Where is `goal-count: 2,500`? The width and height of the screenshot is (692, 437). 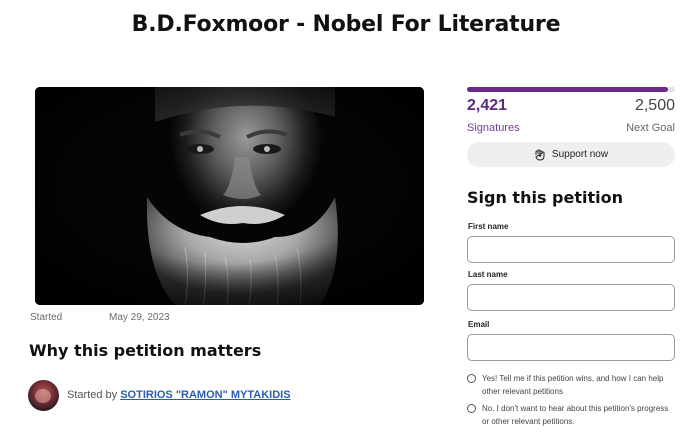 goal-count: 2,500 is located at coordinates (654, 105).